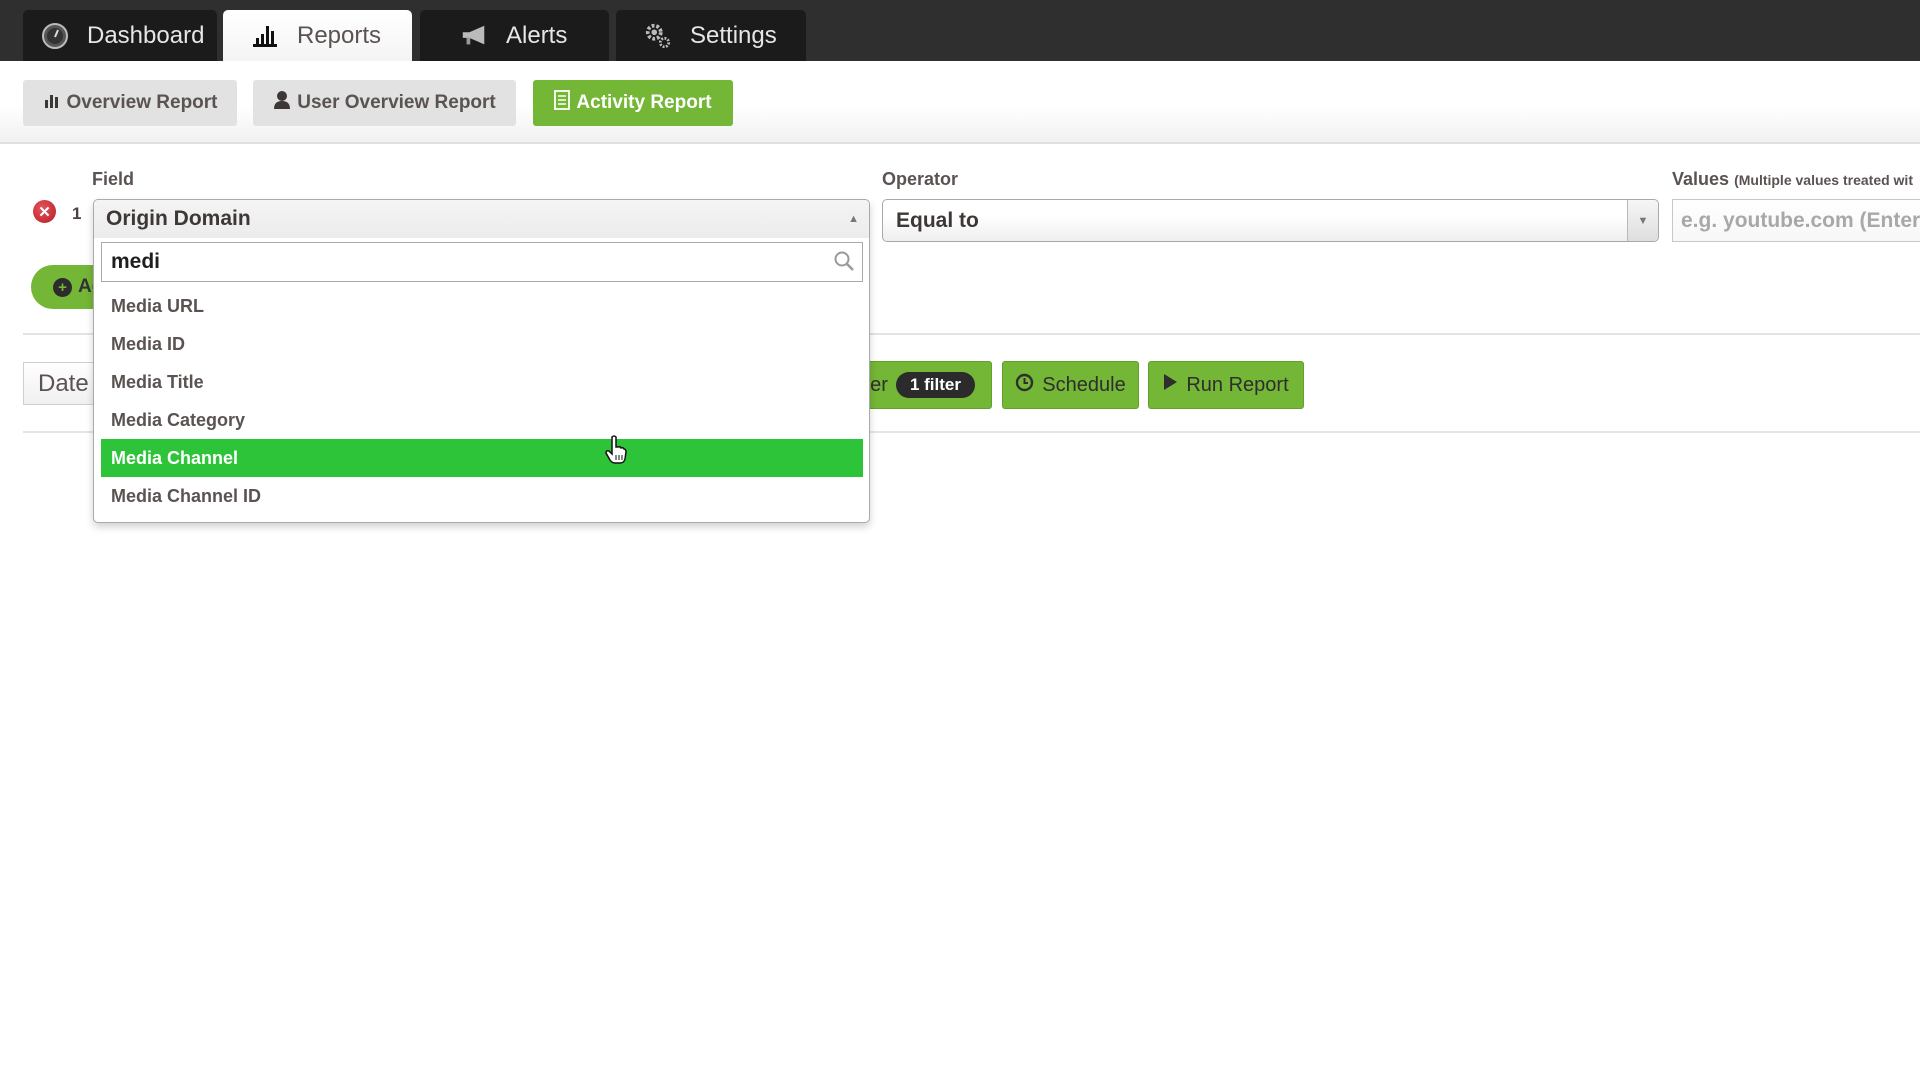  Describe the element at coordinates (146, 35) in the screenshot. I see `tab-label: Dashboard` at that location.